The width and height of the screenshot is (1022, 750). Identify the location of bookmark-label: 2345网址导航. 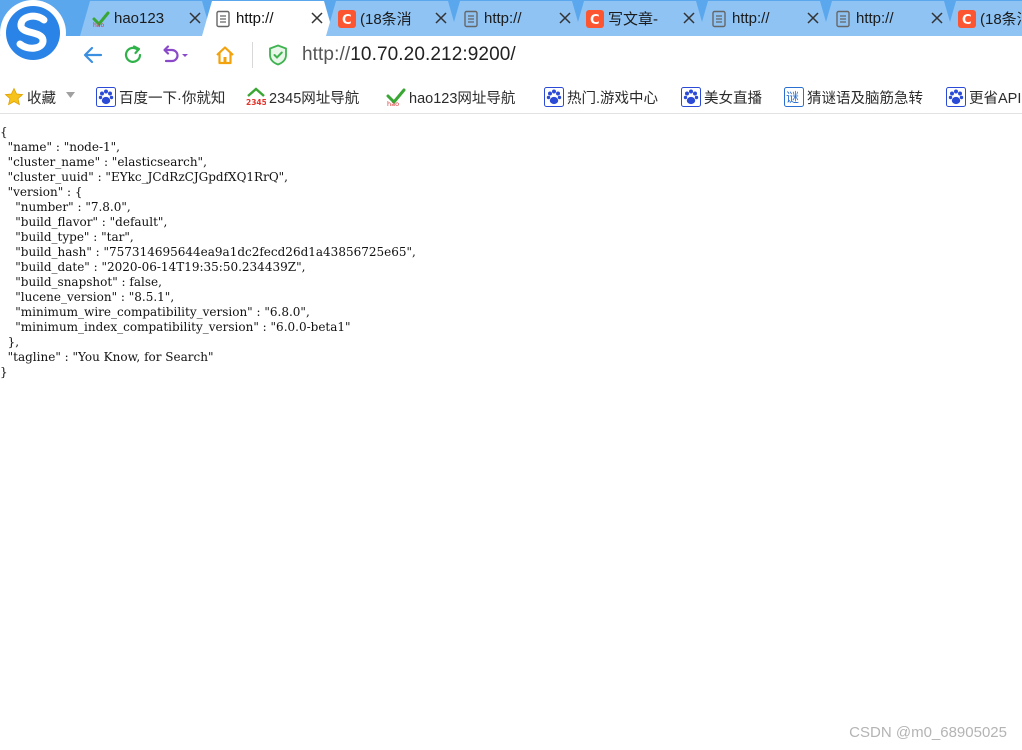
(314, 98).